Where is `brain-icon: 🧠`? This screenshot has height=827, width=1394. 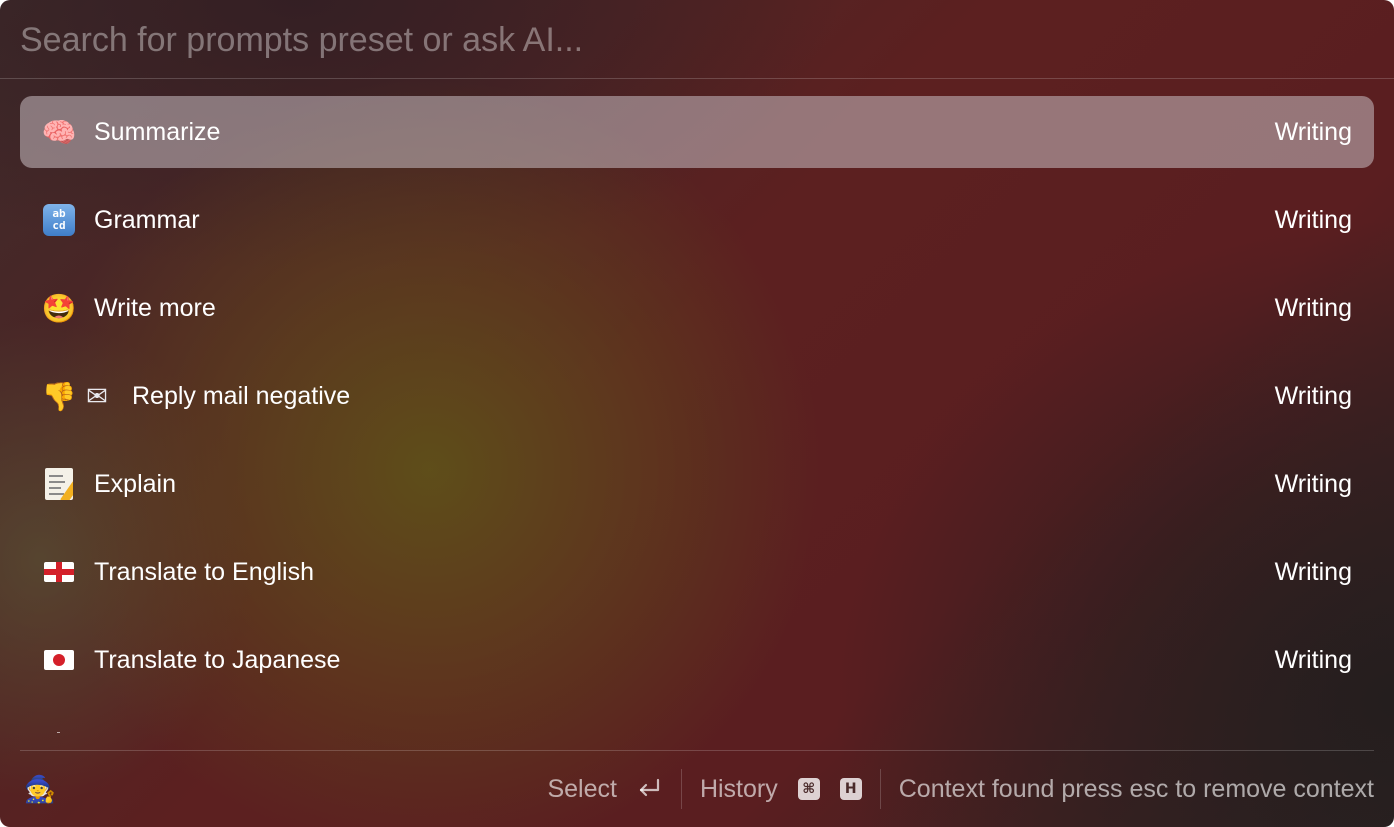 brain-icon: 🧠 is located at coordinates (59, 132).